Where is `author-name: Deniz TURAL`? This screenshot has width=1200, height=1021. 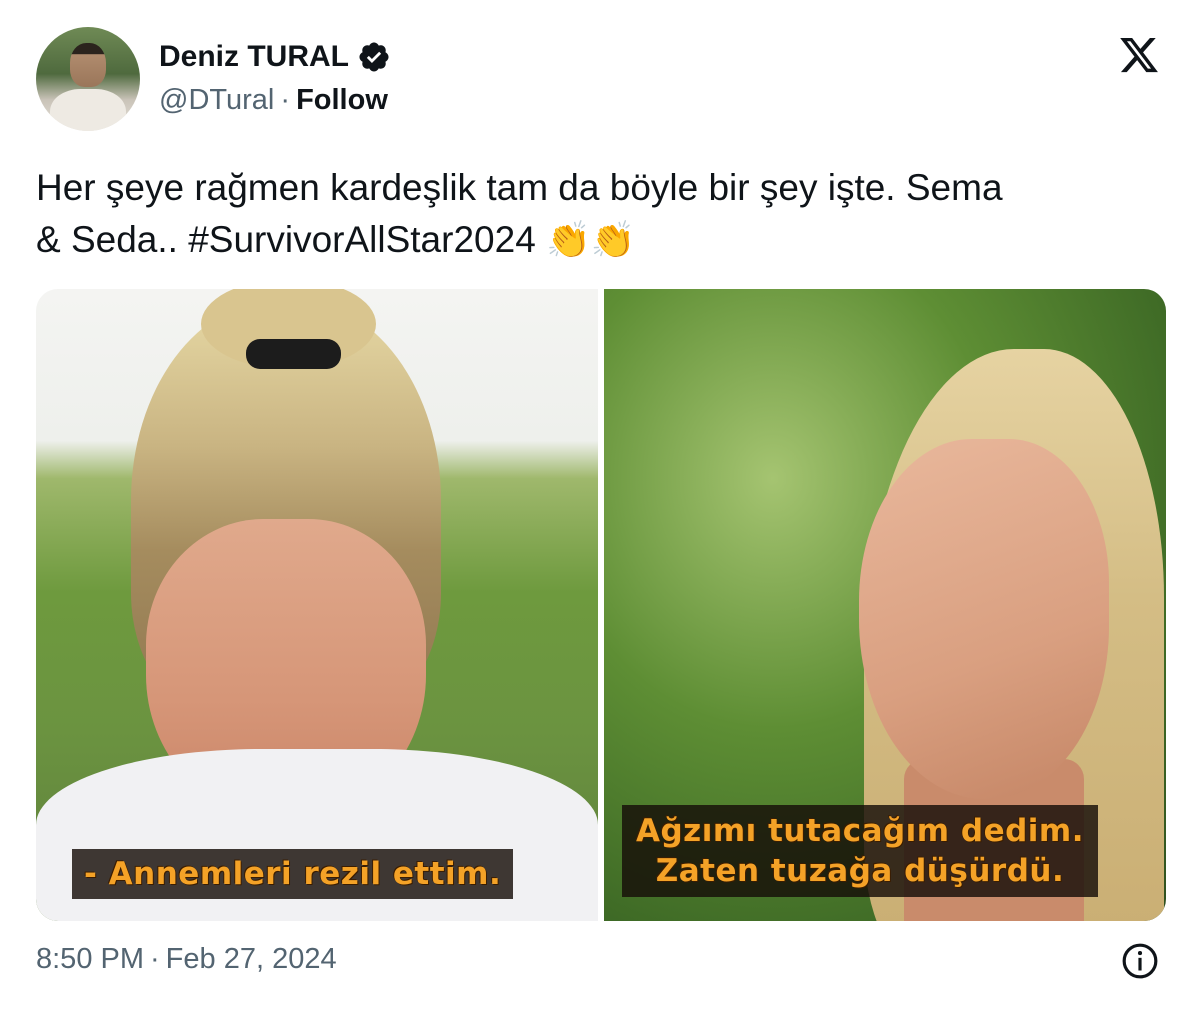
author-name: Deniz TURAL is located at coordinates (254, 57).